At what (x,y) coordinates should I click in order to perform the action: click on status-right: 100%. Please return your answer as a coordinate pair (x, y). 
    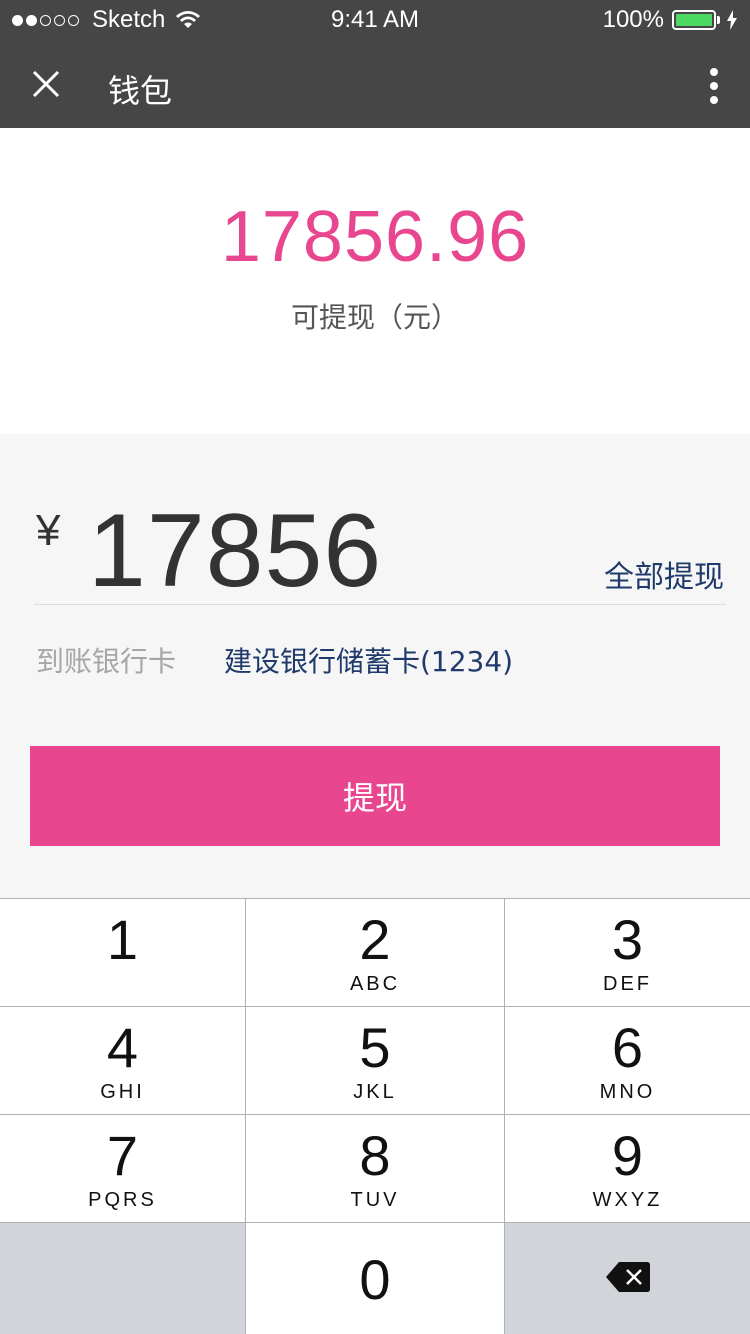
    Looking at the image, I should click on (670, 20).